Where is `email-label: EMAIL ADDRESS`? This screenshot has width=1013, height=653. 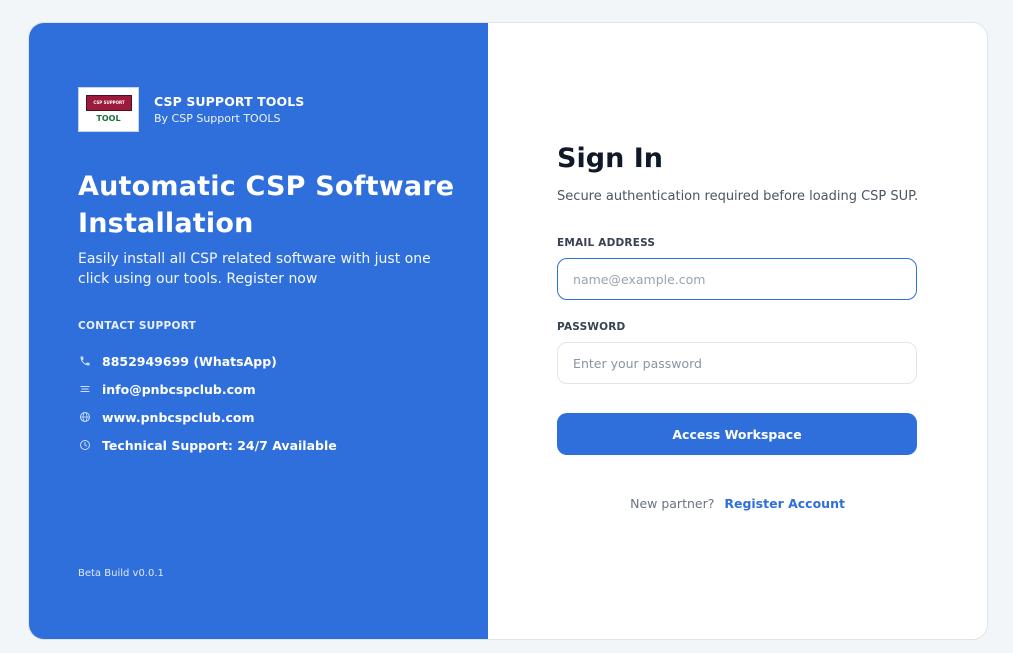
email-label: EMAIL ADDRESS is located at coordinates (606, 243).